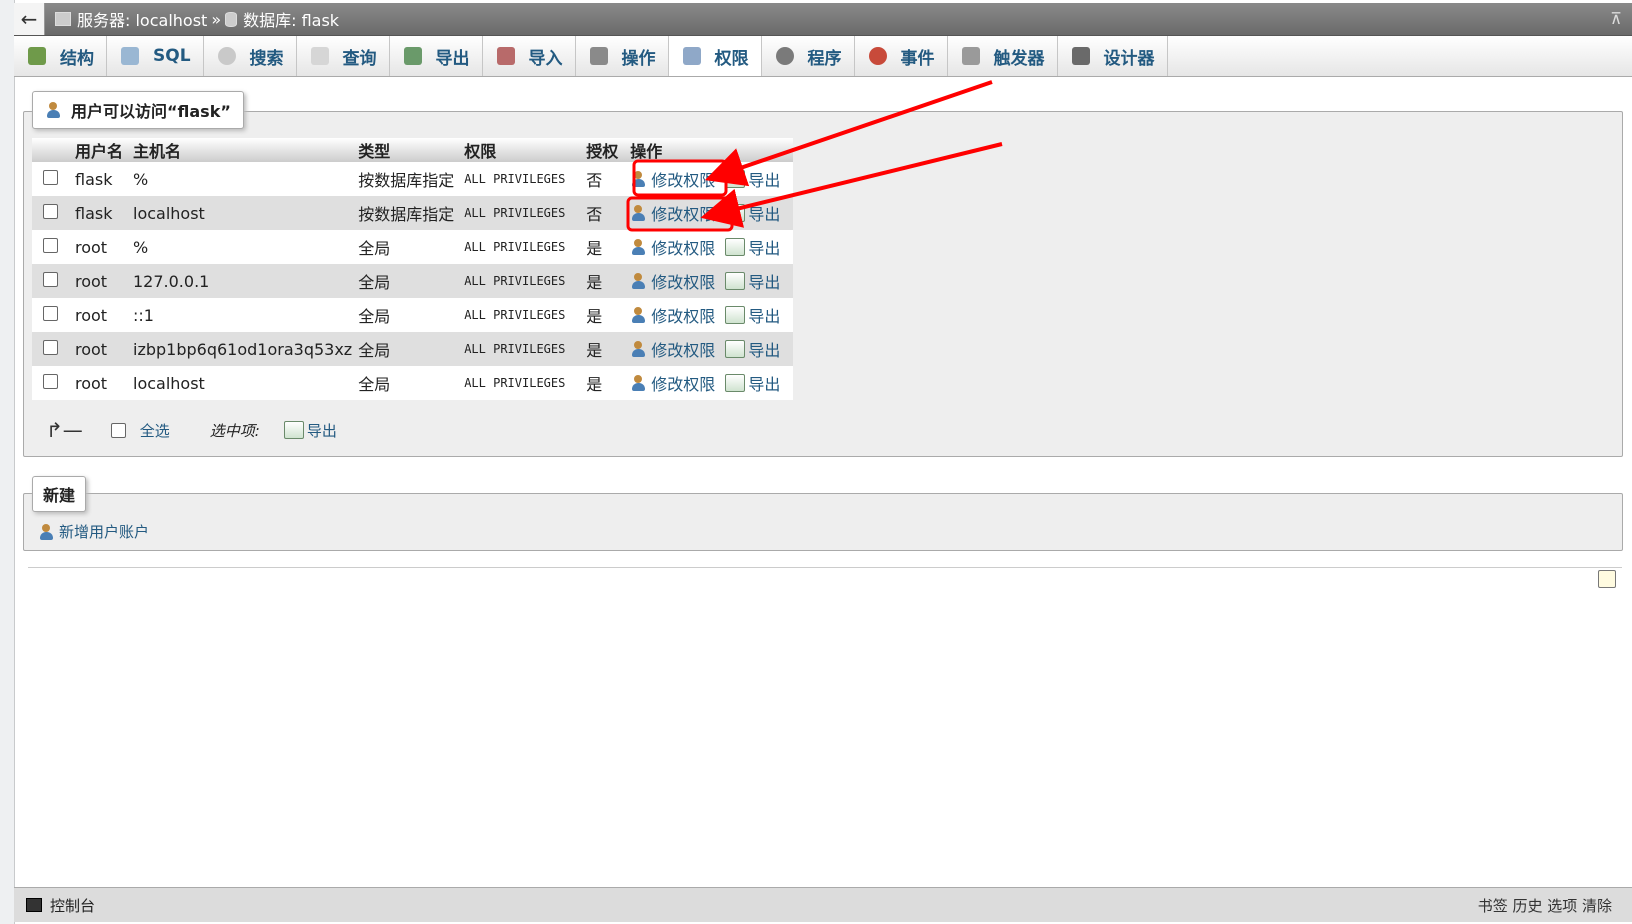 The width and height of the screenshot is (1632, 924). Describe the element at coordinates (77, 58) in the screenshot. I see `tab-label: 结构` at that location.